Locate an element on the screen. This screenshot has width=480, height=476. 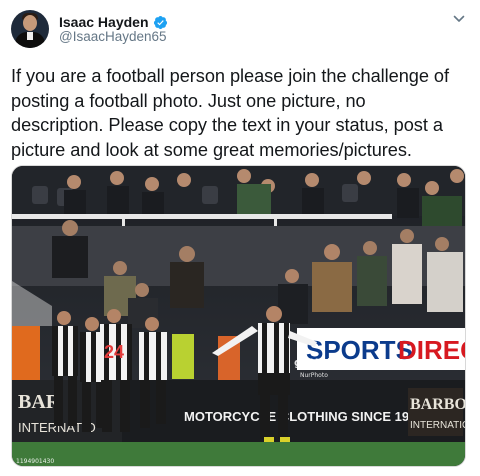
author-handle: @IsaacHayden65 is located at coordinates (113, 36).